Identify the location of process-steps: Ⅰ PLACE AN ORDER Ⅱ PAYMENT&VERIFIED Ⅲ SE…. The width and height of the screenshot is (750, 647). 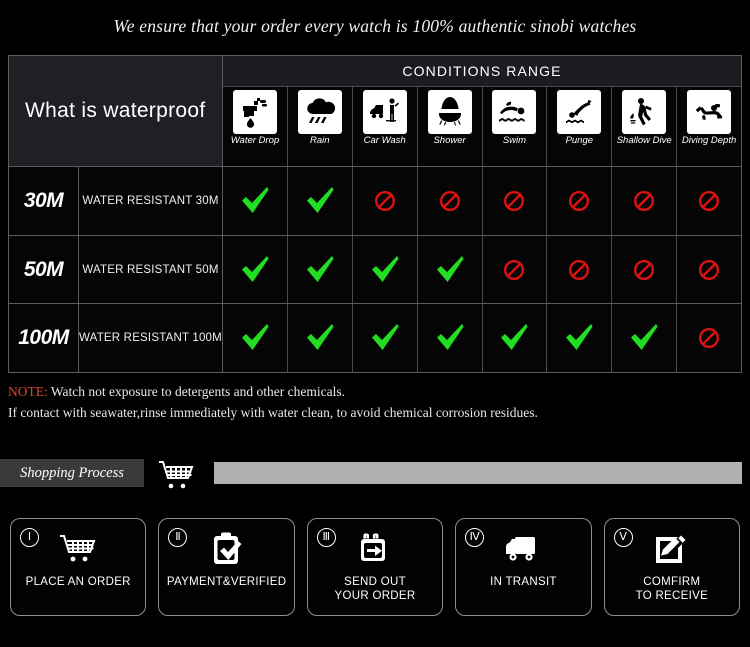
(375, 567).